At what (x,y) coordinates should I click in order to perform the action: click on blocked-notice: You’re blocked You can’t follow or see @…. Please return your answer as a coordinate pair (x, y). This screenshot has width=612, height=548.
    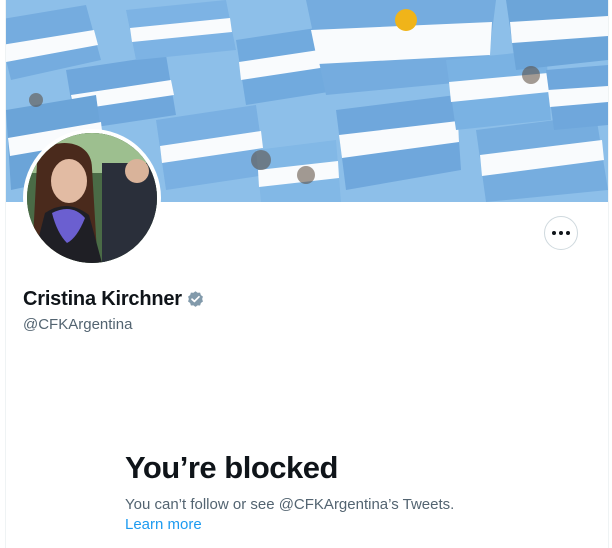
    Looking at the image, I should click on (345, 492).